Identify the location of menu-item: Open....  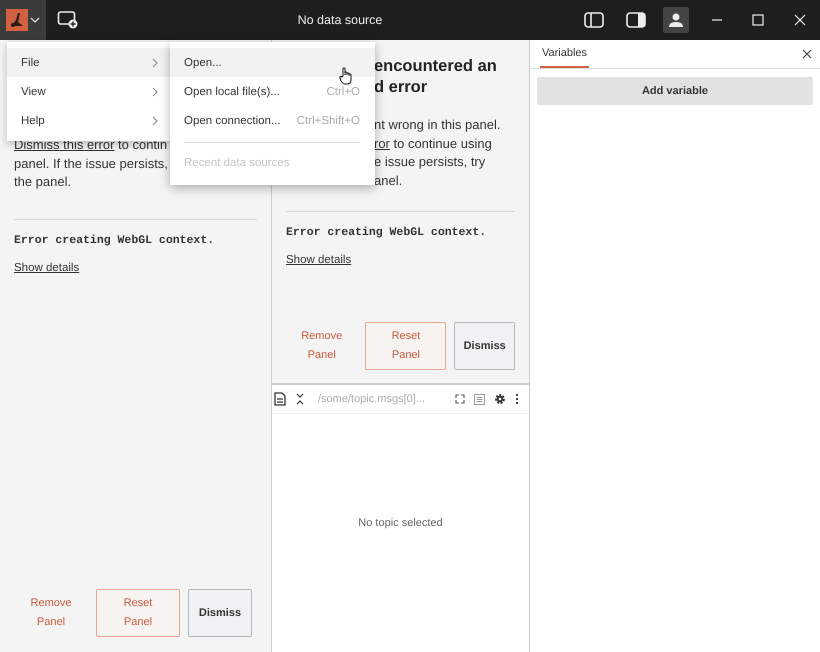
(272, 62).